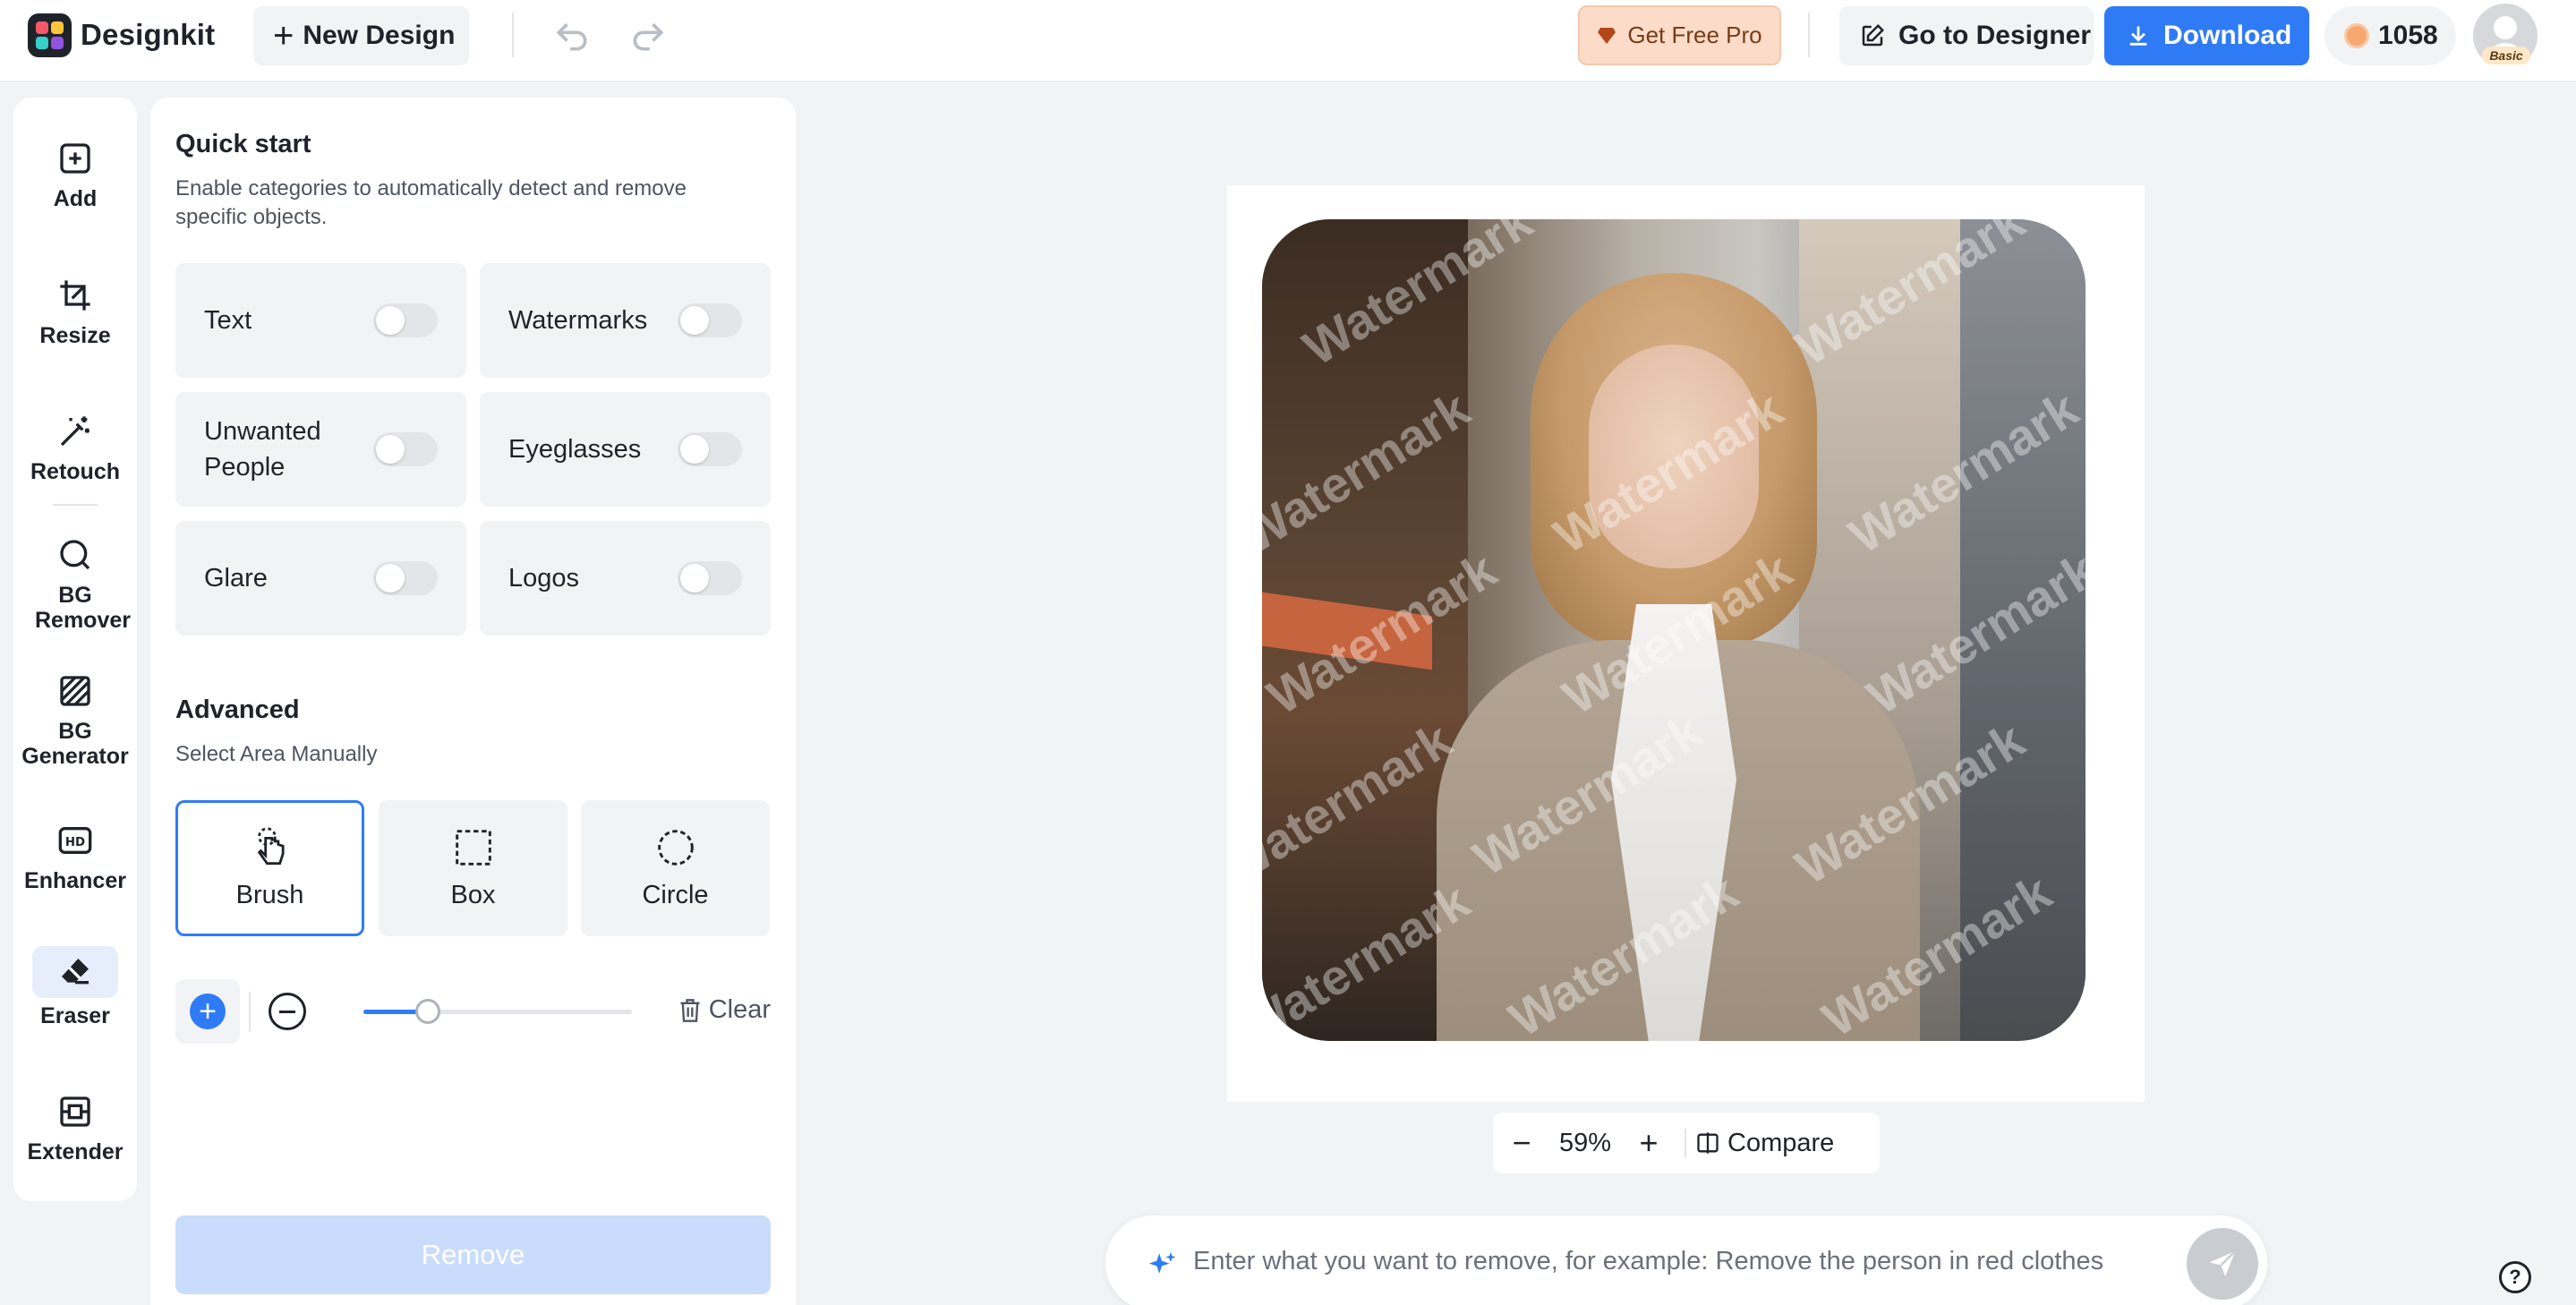  Describe the element at coordinates (675, 894) in the screenshot. I see `mode-label: Circle` at that location.